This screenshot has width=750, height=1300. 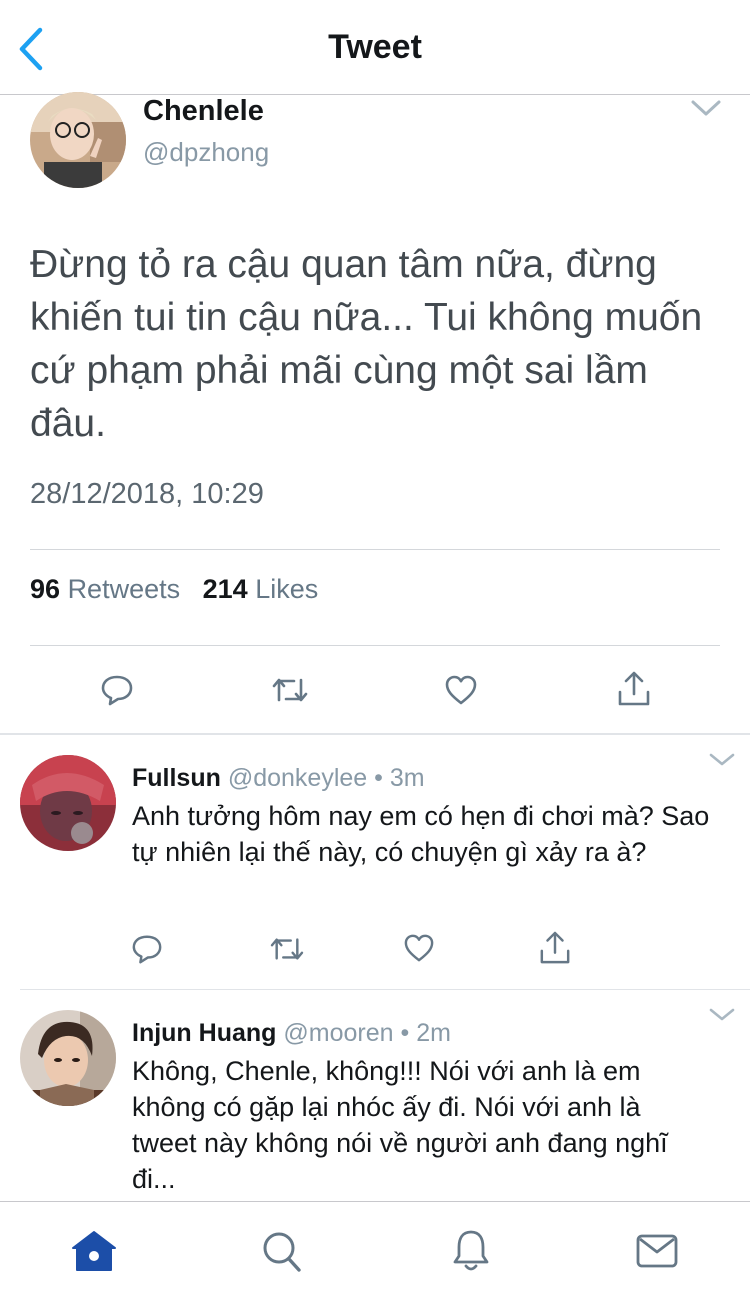 What do you see at coordinates (657, 1251) in the screenshot?
I see `mail-icon` at bounding box center [657, 1251].